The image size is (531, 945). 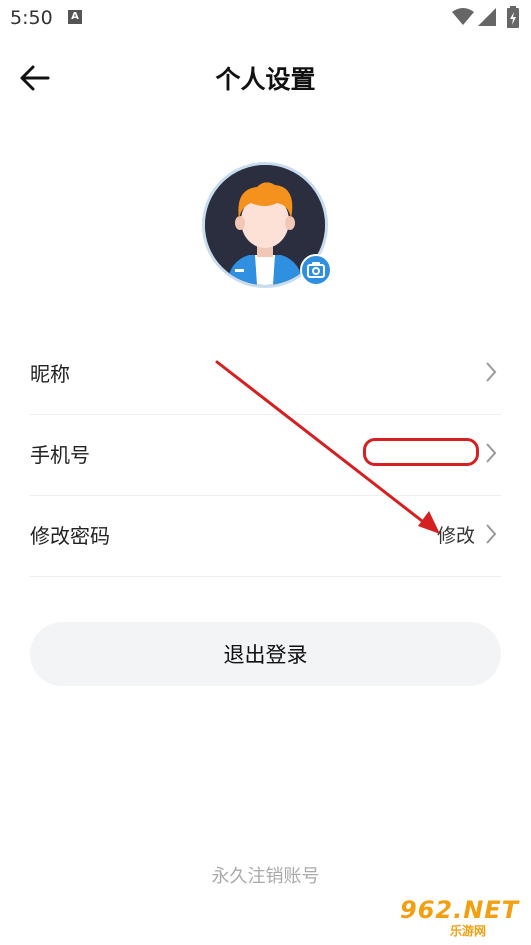 What do you see at coordinates (267, 225) in the screenshot?
I see `avatar` at bounding box center [267, 225].